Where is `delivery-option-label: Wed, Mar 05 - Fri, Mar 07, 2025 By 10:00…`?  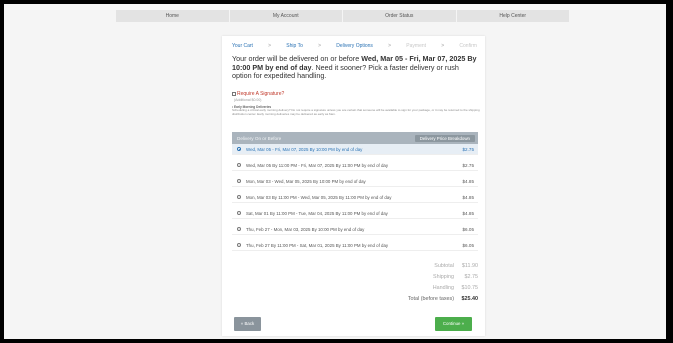 delivery-option-label: Wed, Mar 05 - Fri, Mar 07, 2025 By 10:00… is located at coordinates (304, 149).